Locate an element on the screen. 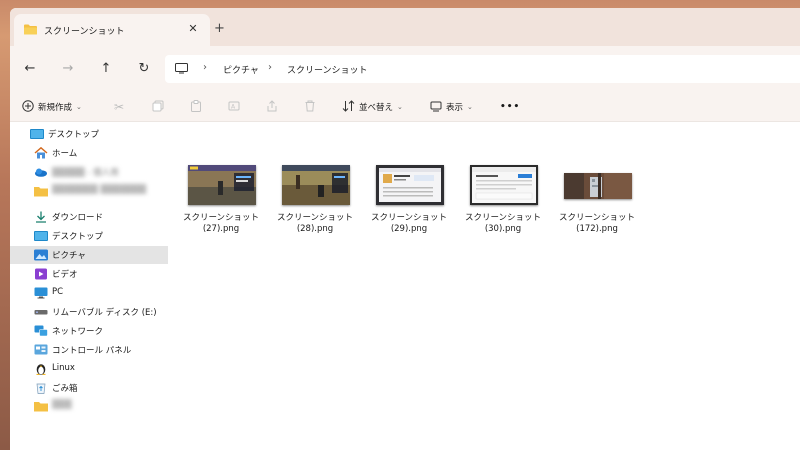 Image resolution: width=800 pixels, height=450 pixels. sidebar-item-downloads: ダウンロード is located at coordinates (89, 217).